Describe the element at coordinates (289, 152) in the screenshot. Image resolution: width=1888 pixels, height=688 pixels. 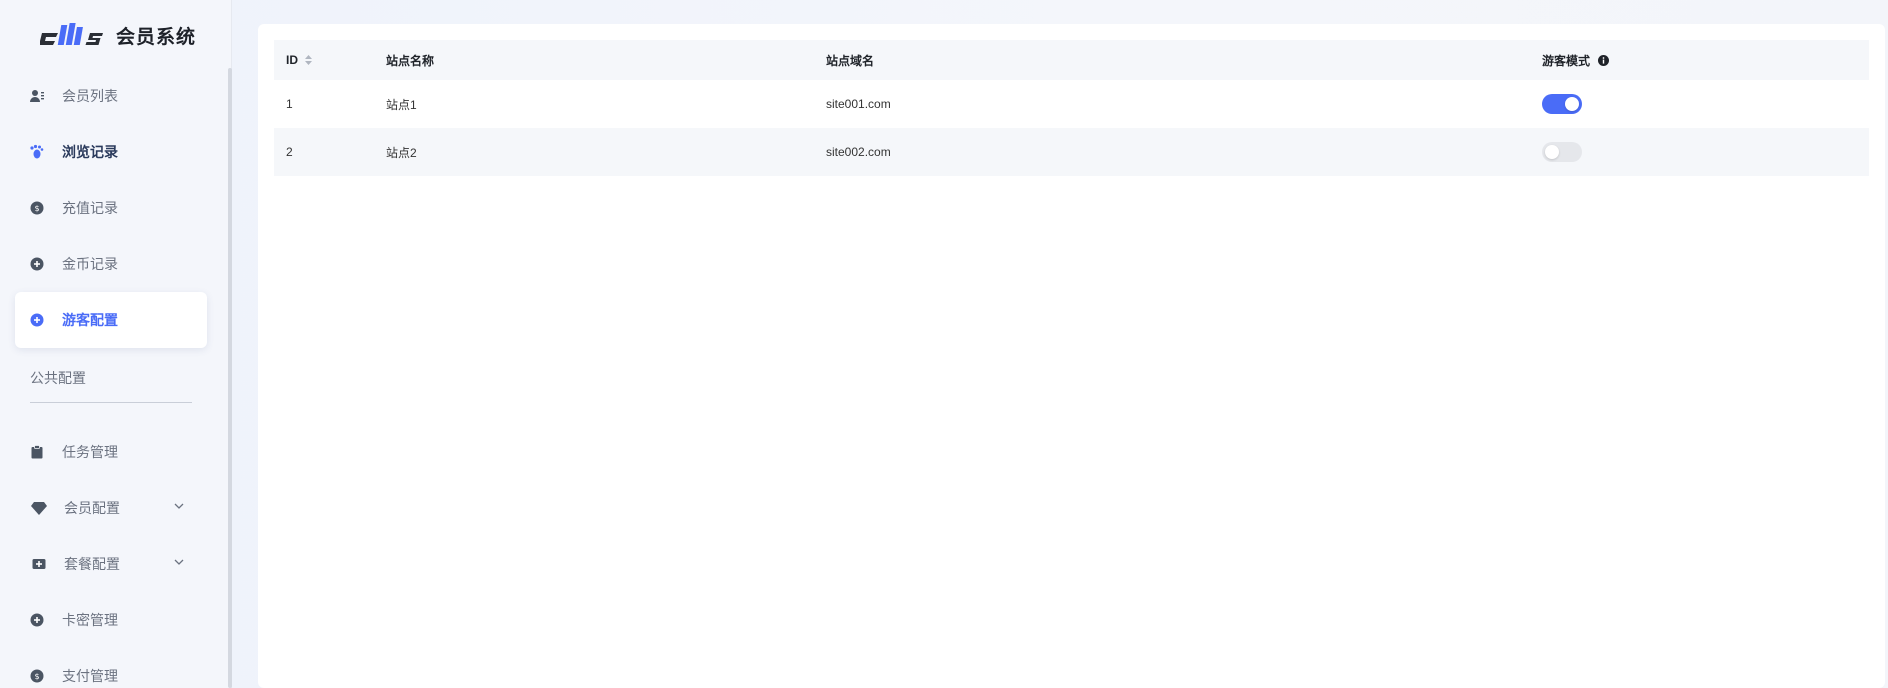
I see `cell-id: 2` at that location.